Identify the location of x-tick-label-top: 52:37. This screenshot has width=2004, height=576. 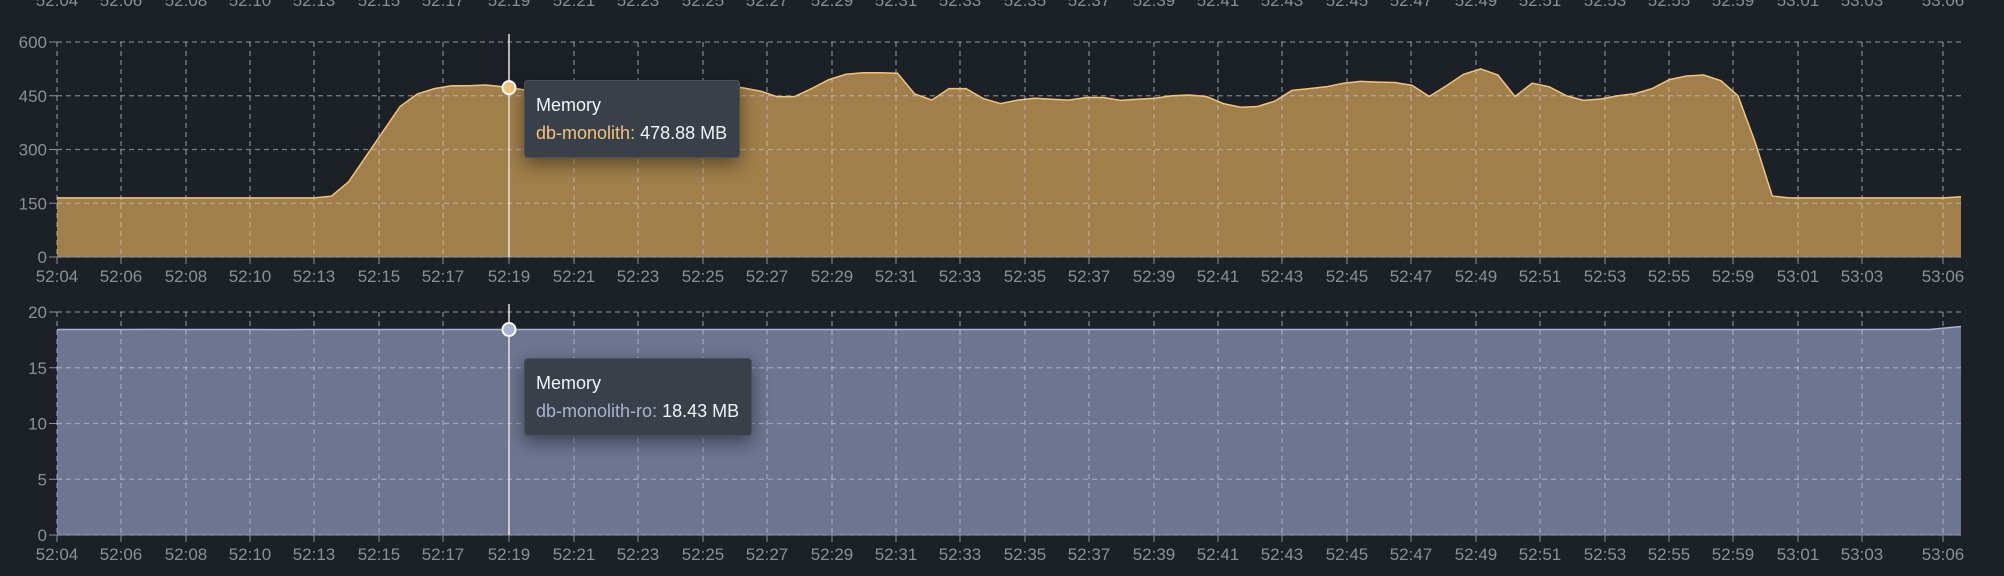
(1089, 5).